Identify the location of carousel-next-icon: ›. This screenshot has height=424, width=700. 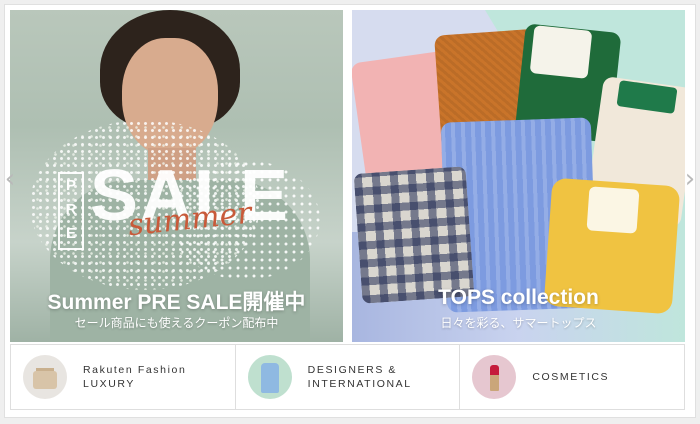
(690, 179).